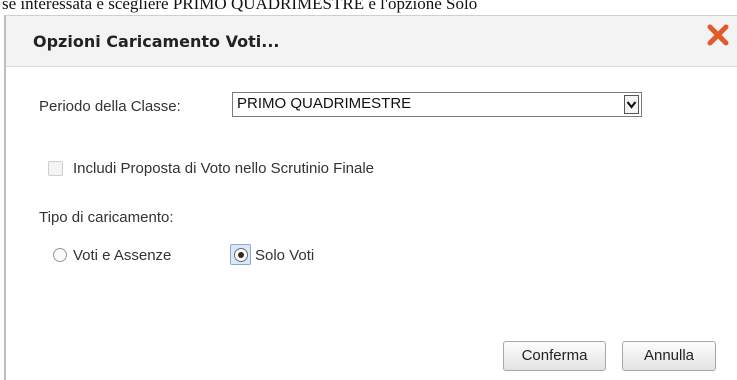  I want to click on radio-voti-e-assenze-label: Voti e Assenze, so click(122, 255).